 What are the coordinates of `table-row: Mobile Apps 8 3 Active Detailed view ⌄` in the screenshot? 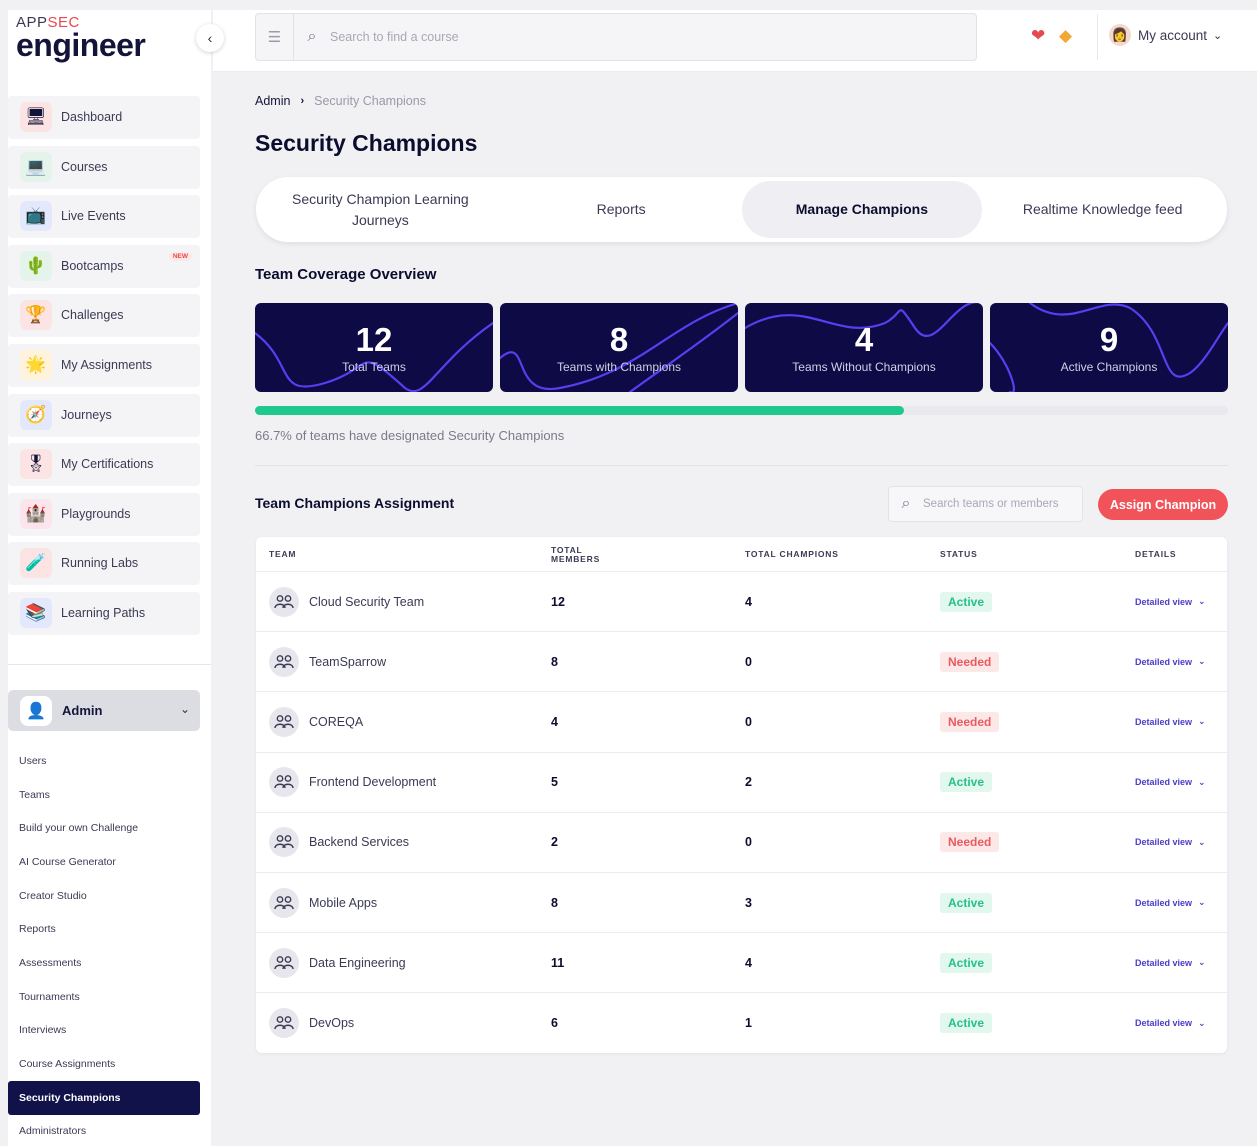 It's located at (741, 903).